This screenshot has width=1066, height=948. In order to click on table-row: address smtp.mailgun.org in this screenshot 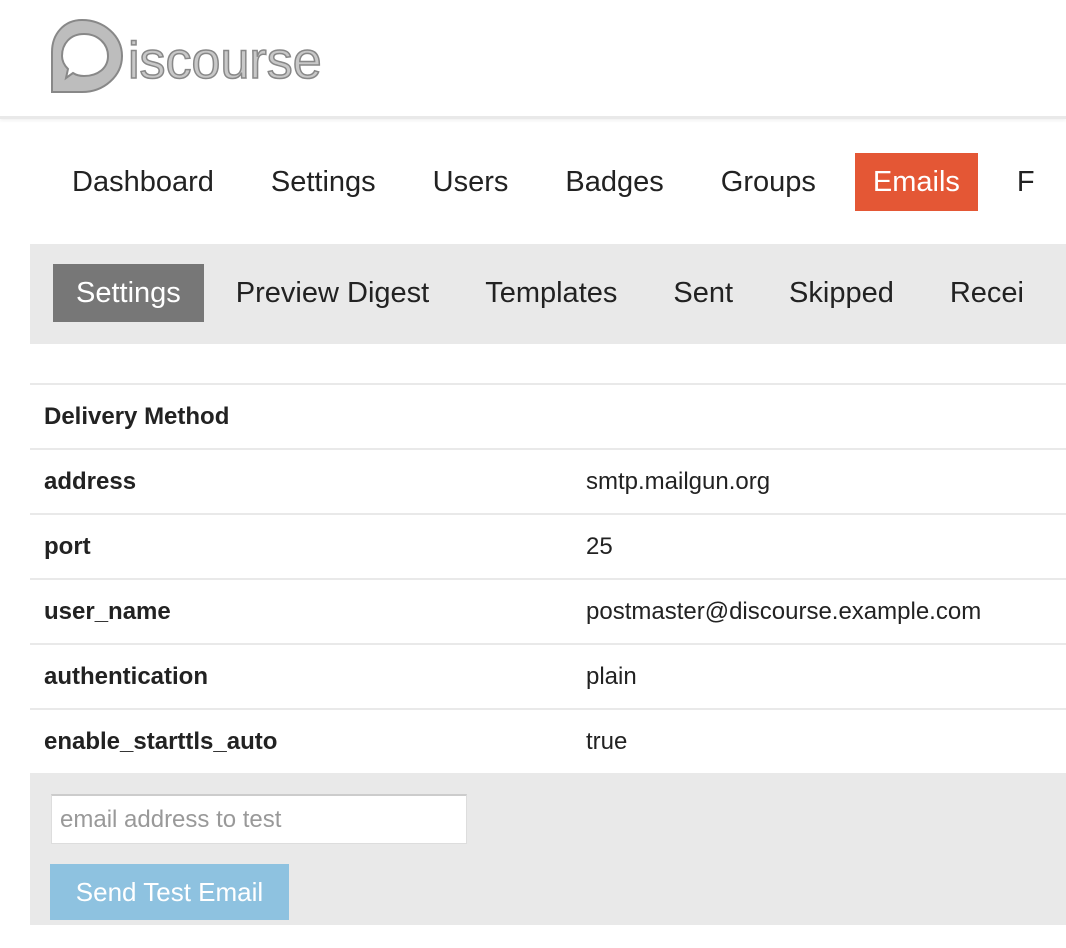, I will do `click(548, 480)`.